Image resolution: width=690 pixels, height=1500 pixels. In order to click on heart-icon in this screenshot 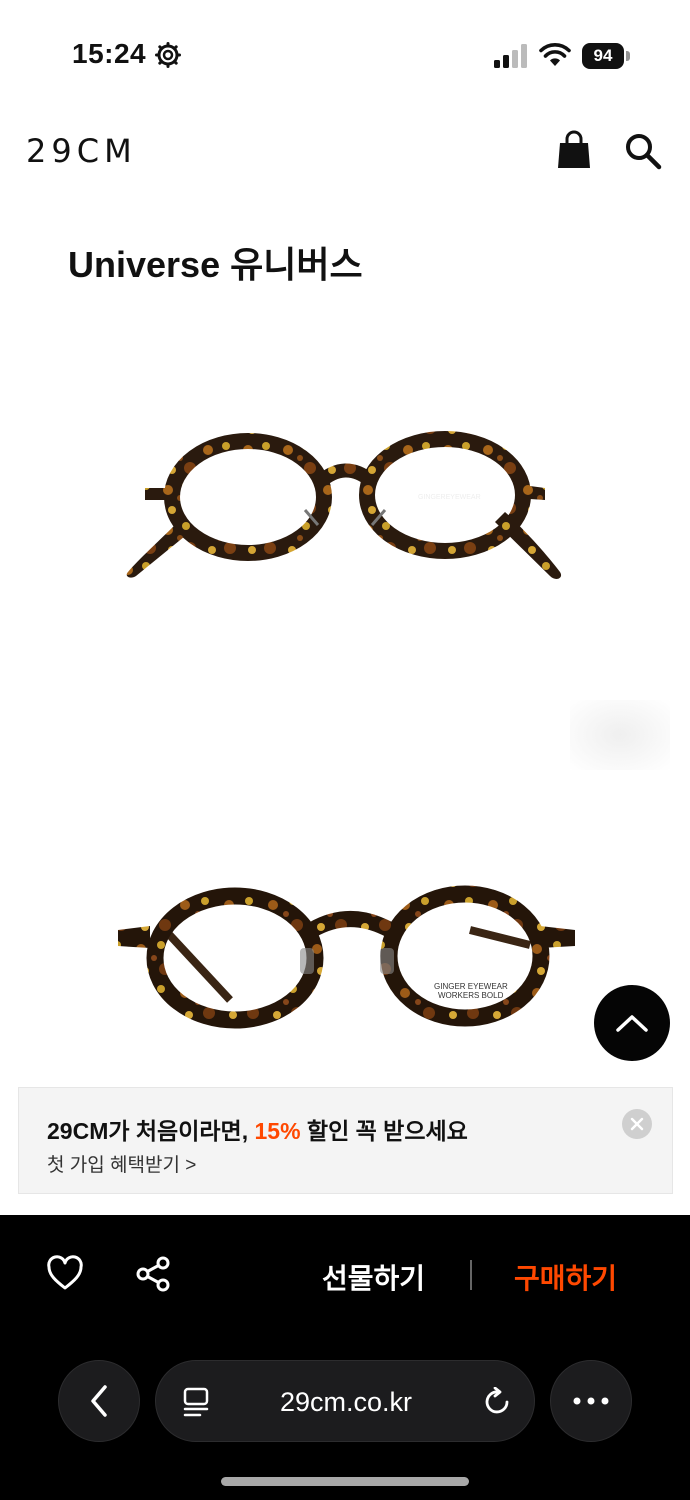, I will do `click(65, 1273)`.